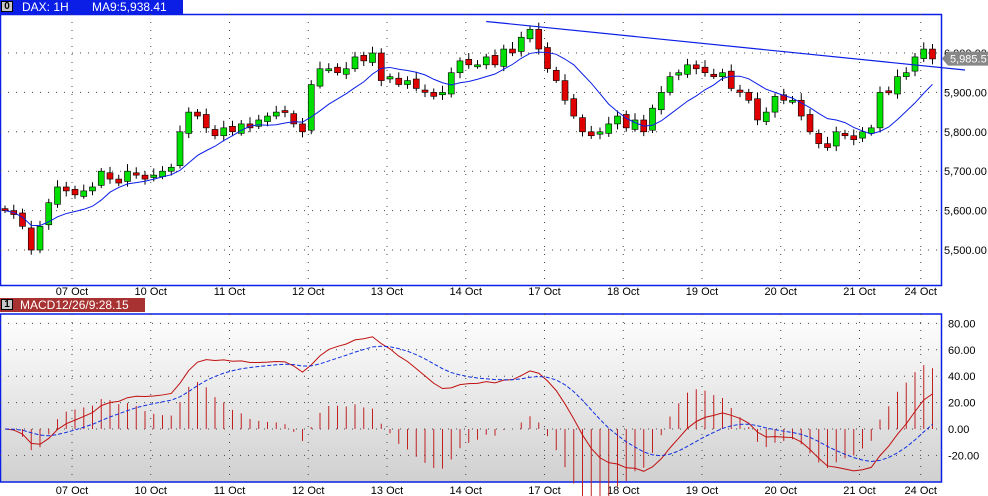 This screenshot has width=988, height=496. Describe the element at coordinates (623, 291) in the screenshot. I see `x-tick-label: 18 Oct` at that location.